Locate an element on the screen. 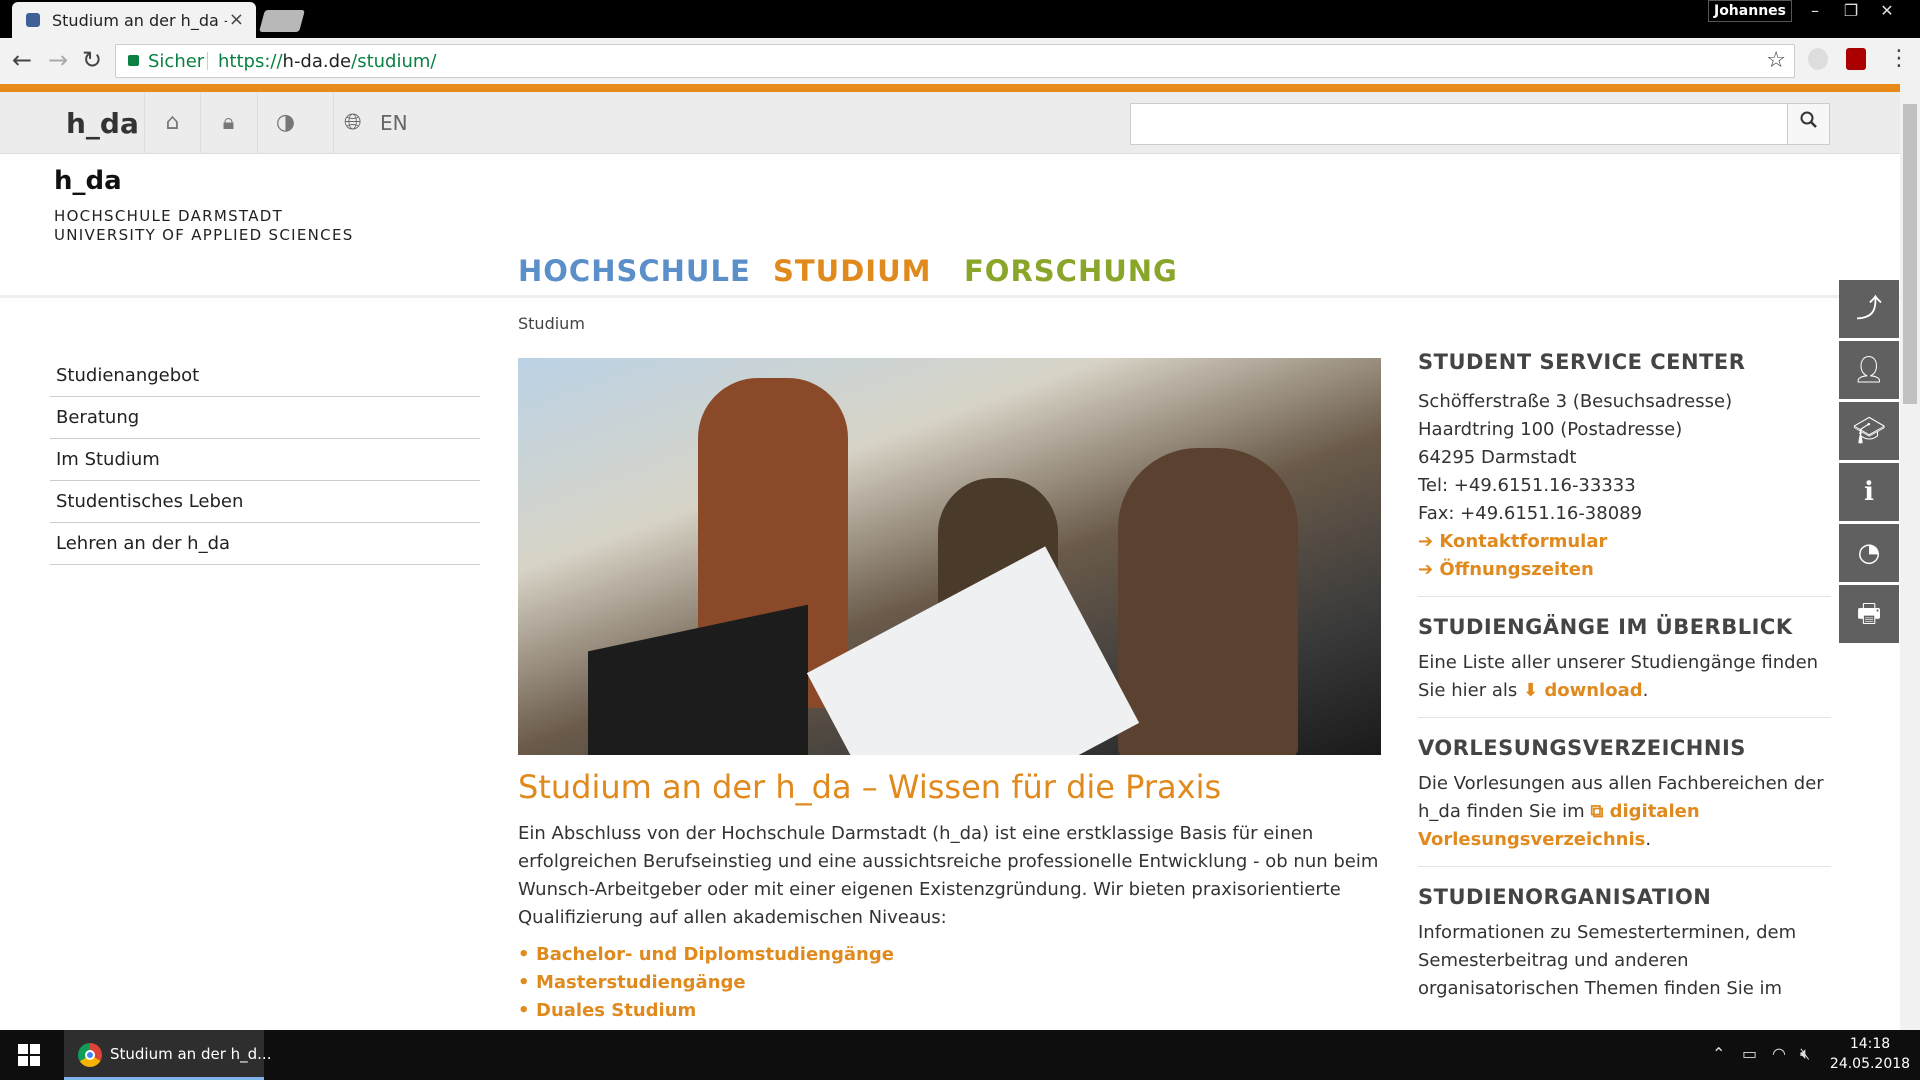 This screenshot has height=1080, width=1920. new-tab-button is located at coordinates (282, 21).